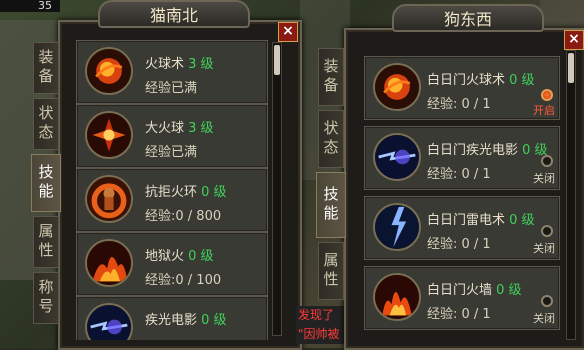  What do you see at coordinates (571, 195) in the screenshot?
I see `right-scrollbar` at bounding box center [571, 195].